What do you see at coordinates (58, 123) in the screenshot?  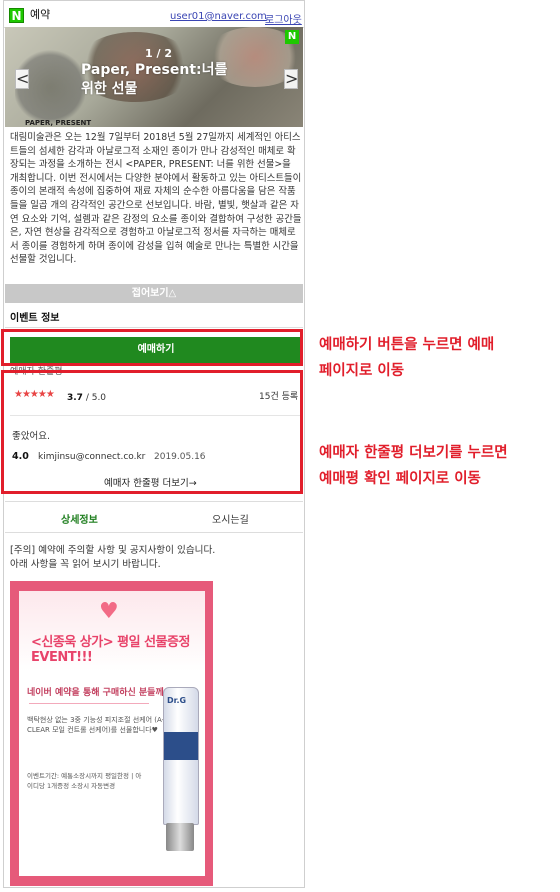 I see `banner-caption: PAPER, PRESENT` at bounding box center [58, 123].